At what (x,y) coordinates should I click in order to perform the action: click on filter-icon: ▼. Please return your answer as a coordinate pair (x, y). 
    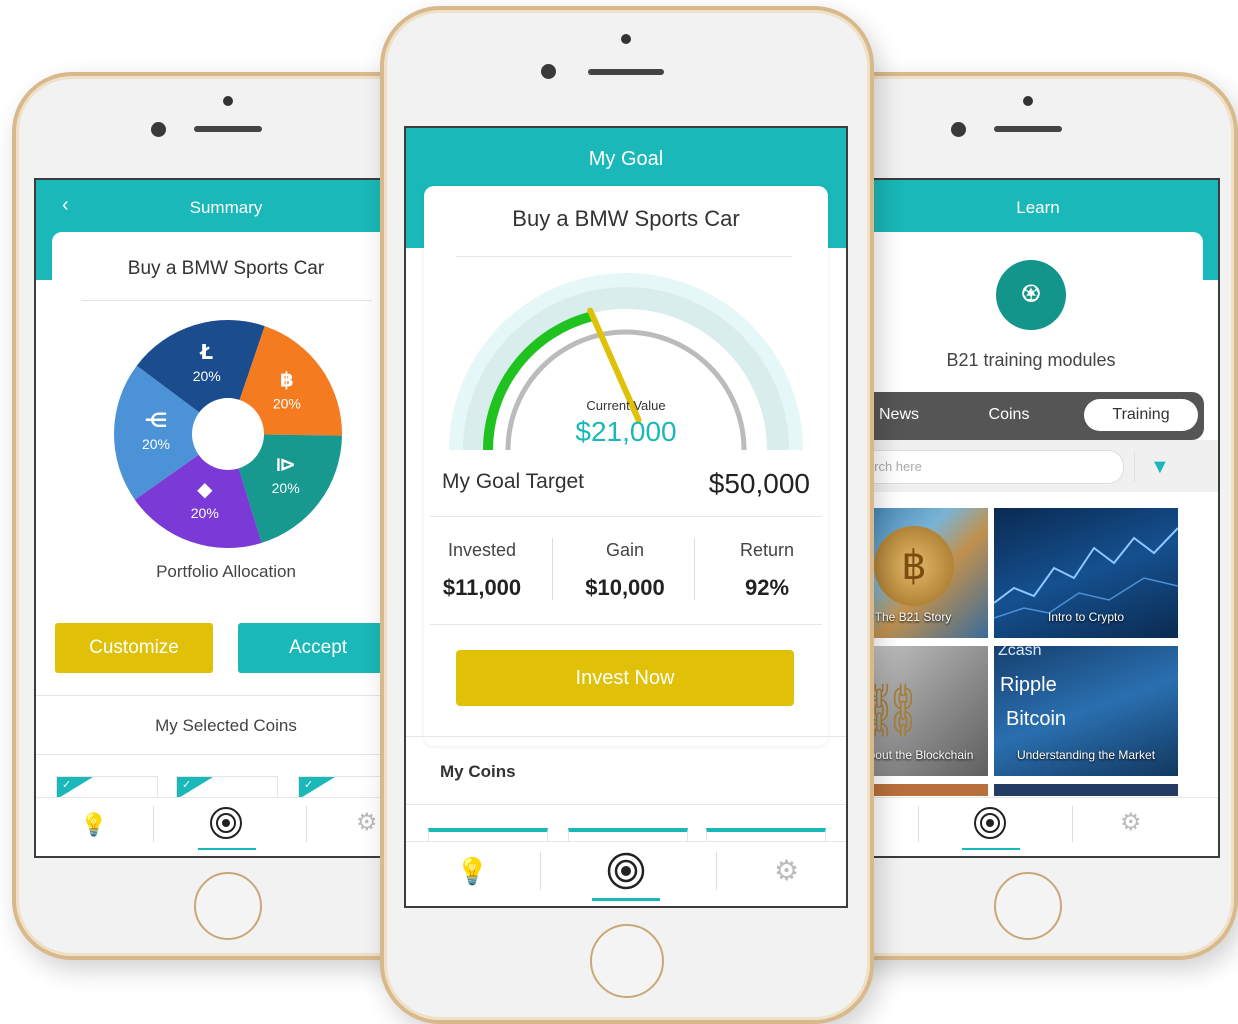
    Looking at the image, I should click on (1160, 467).